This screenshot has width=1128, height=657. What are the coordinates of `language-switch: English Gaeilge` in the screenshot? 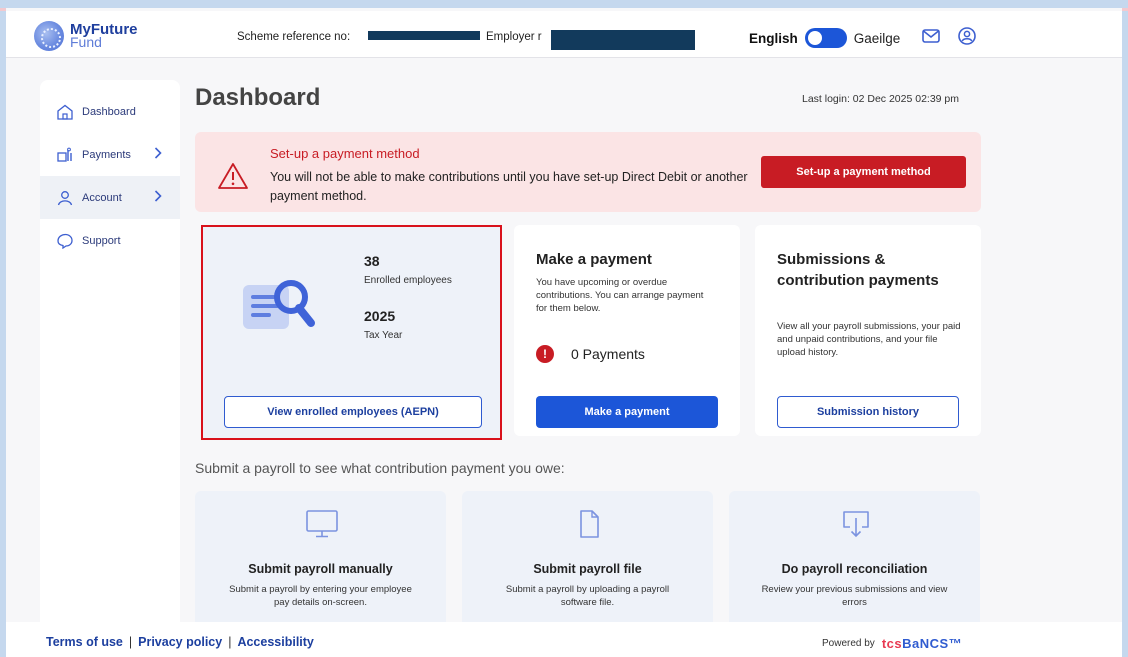 It's located at (824, 38).